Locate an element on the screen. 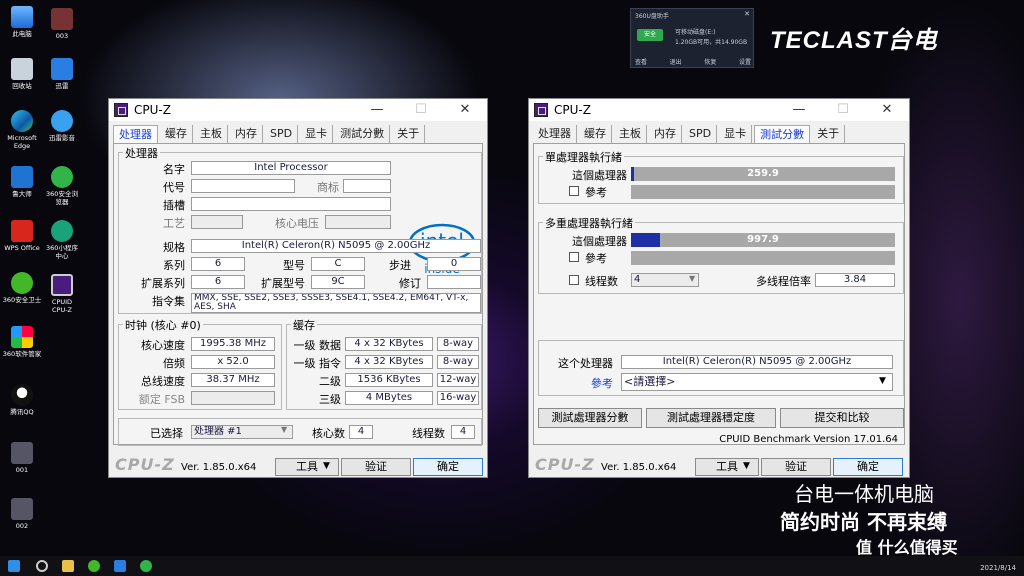  desktop-icon-xunlei-player: 迅雷影音 is located at coordinates (62, 126).